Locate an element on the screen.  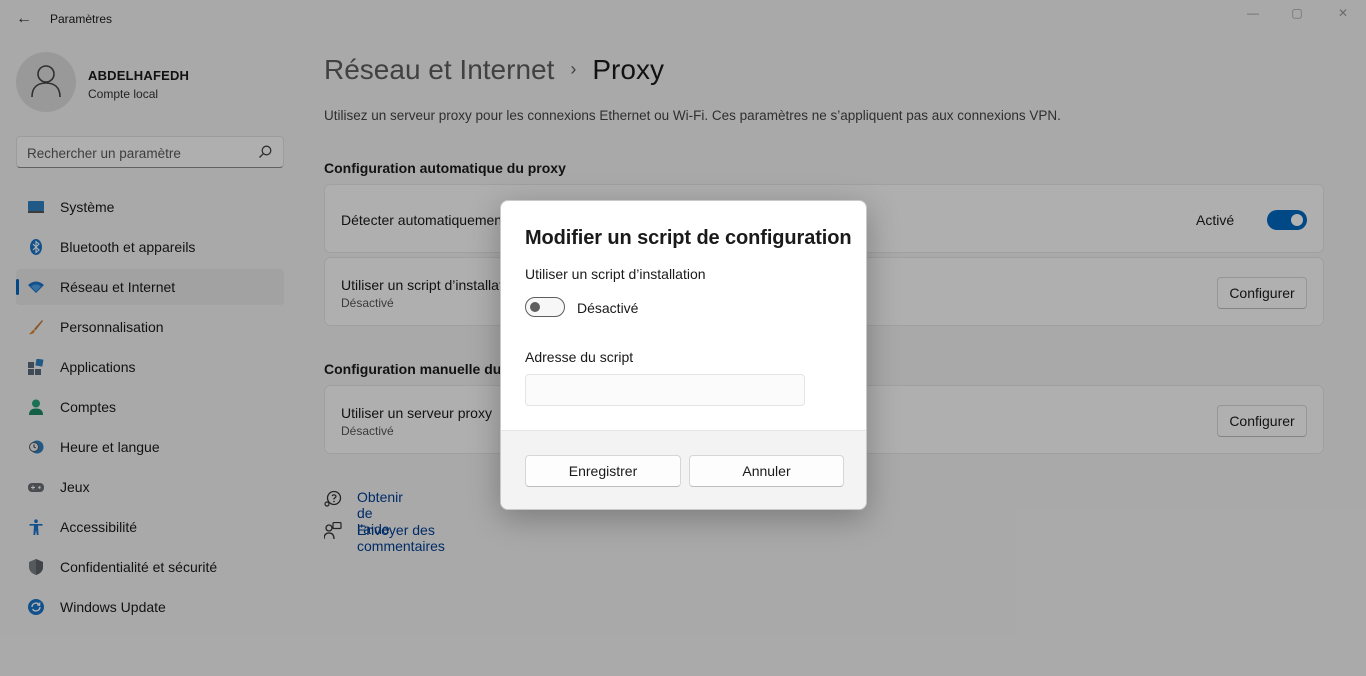
setup-script-toggle-state: Désactivé is located at coordinates (608, 308).